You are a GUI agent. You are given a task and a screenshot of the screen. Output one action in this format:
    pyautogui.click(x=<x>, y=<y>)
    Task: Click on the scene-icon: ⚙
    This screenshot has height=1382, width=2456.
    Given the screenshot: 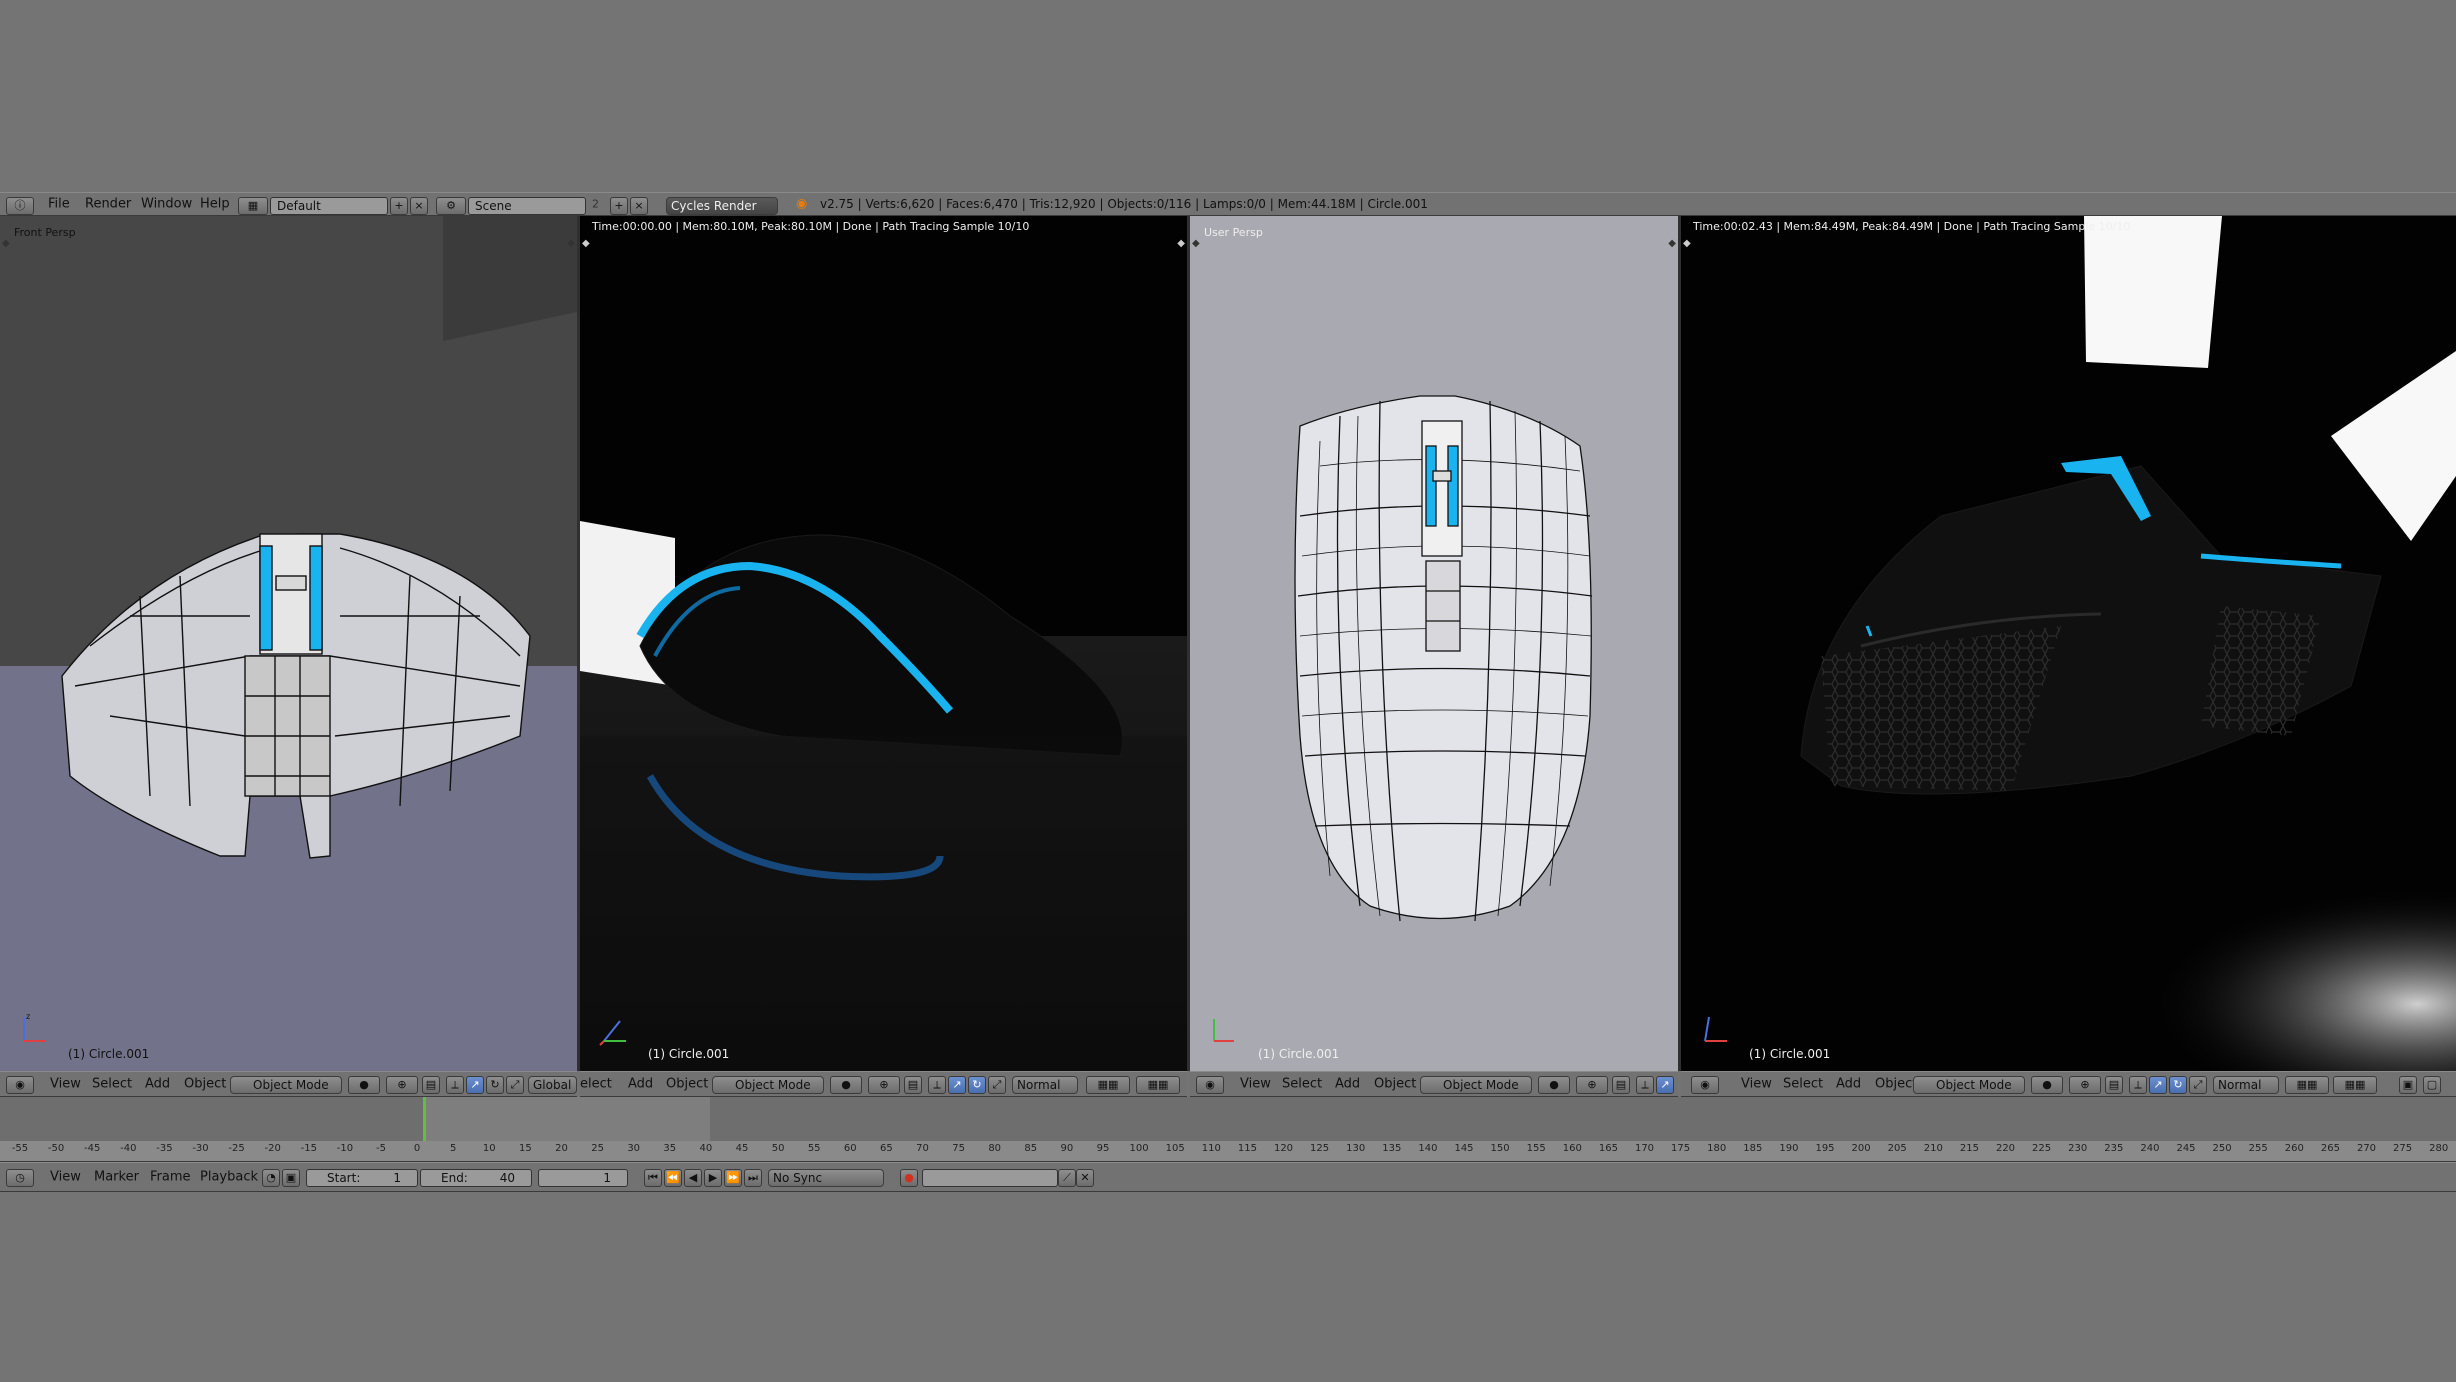 What is the action you would take?
    pyautogui.click(x=451, y=206)
    